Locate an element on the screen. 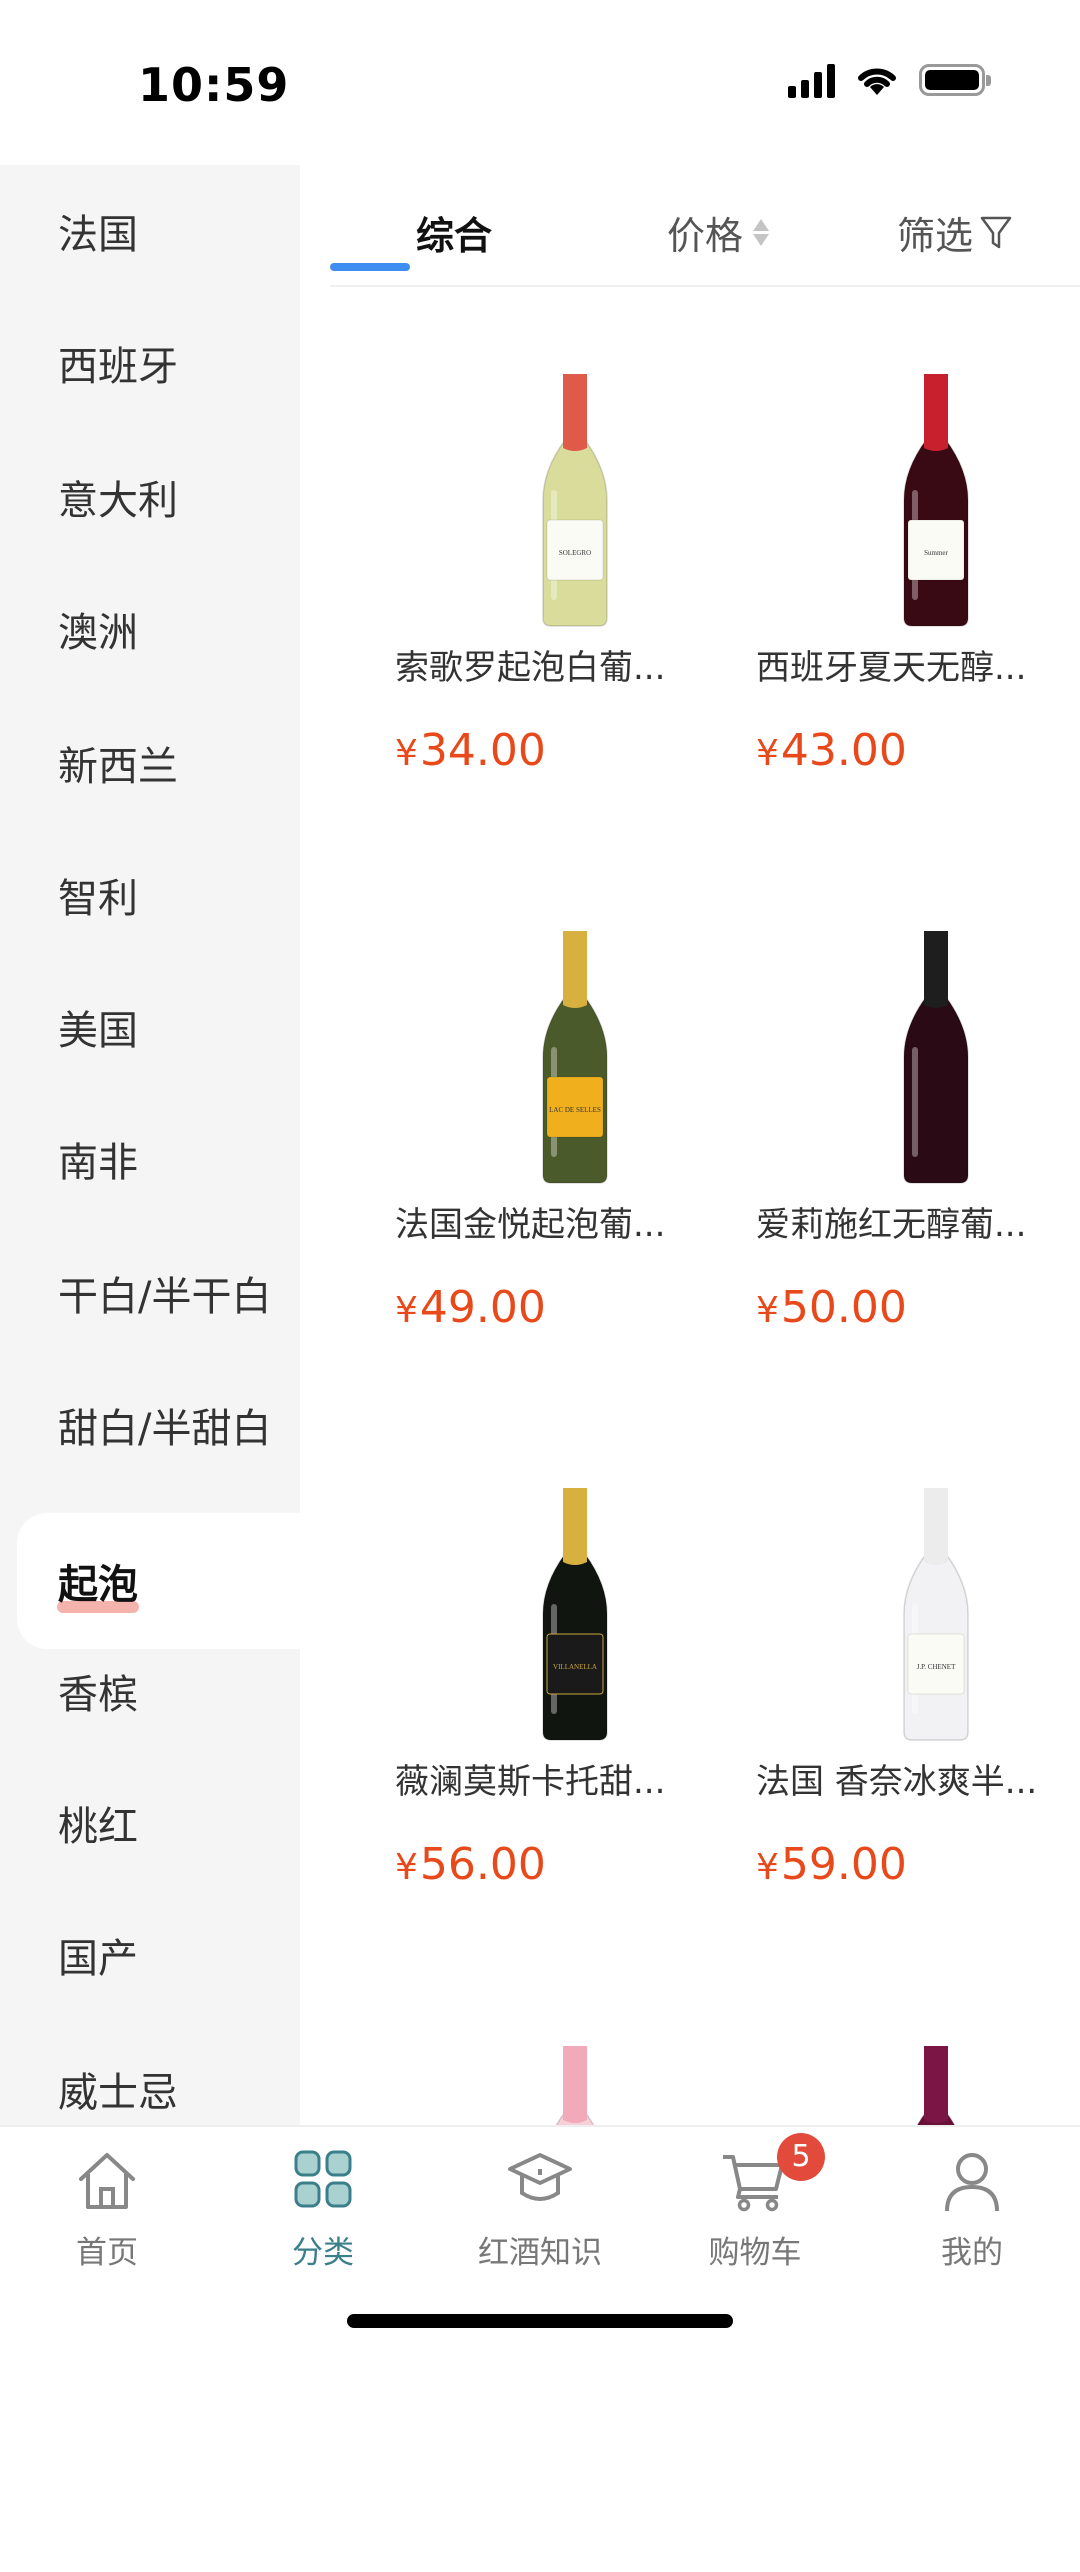  sort-tab-label: 筛选 is located at coordinates (935, 236).